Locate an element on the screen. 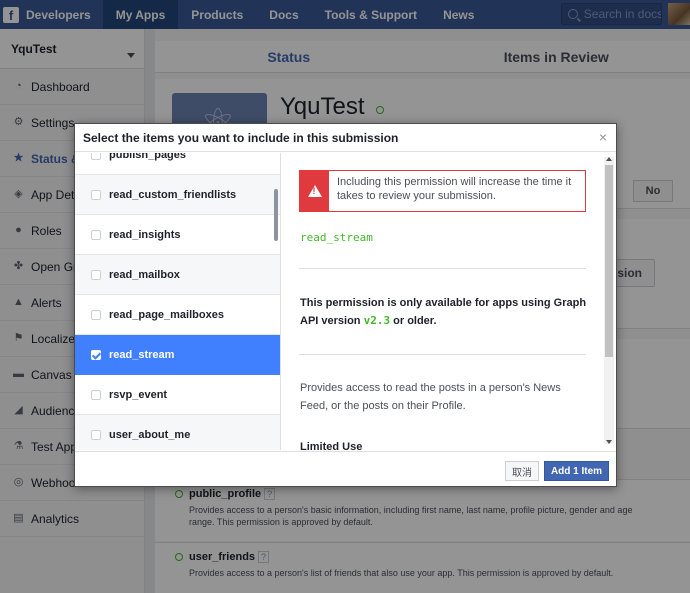 The height and width of the screenshot is (593, 690). permission-code-name: read_stream is located at coordinates (336, 237).